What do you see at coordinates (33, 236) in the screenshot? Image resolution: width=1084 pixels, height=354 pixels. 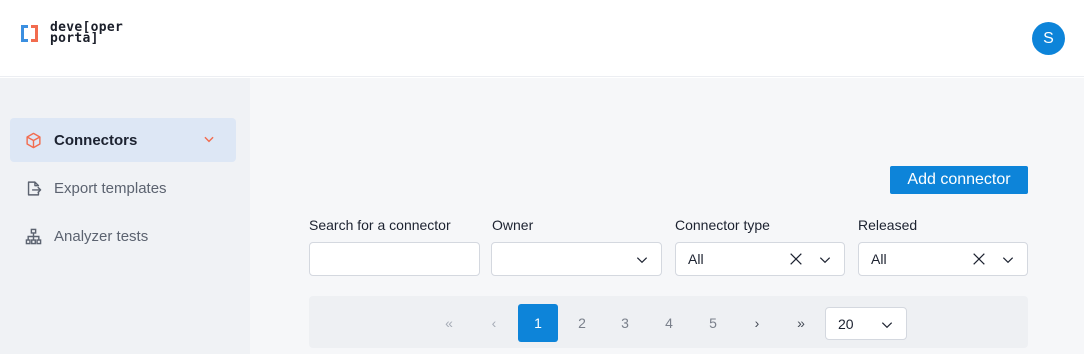 I see `sitemap-icon` at bounding box center [33, 236].